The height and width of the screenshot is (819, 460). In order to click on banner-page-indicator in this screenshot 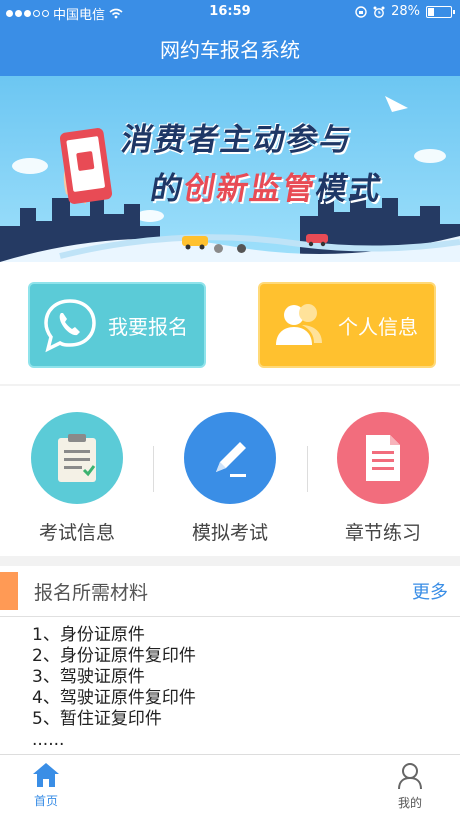, I will do `click(230, 248)`.